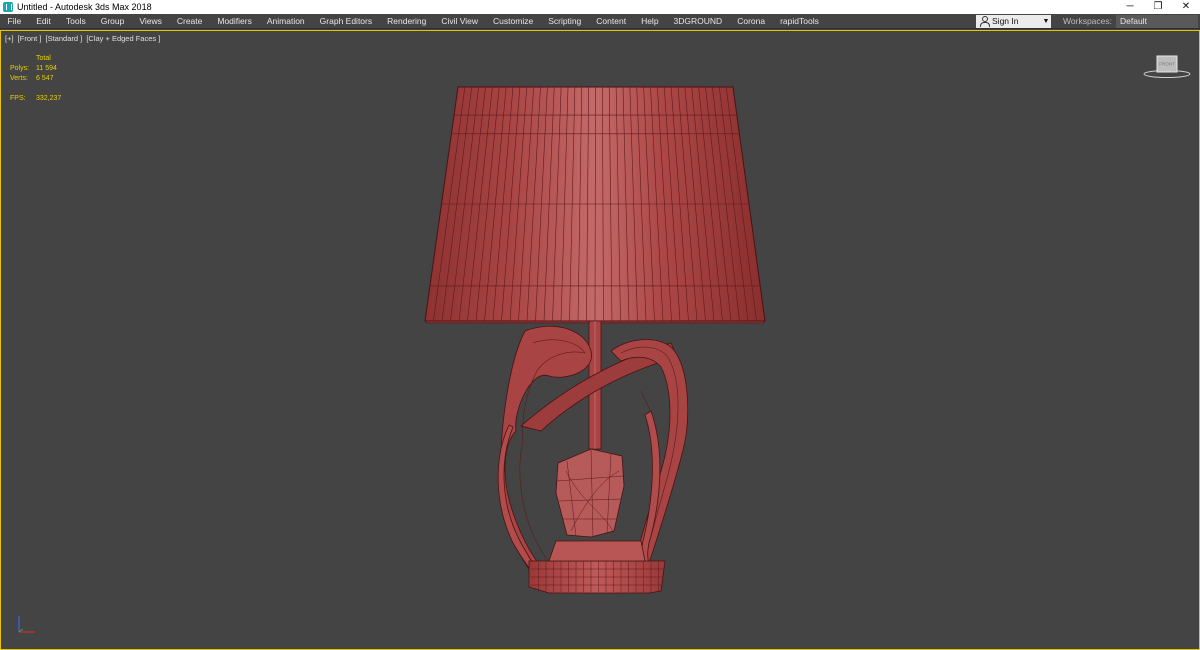  What do you see at coordinates (800, 21) in the screenshot?
I see `menu-rapidtools: rapidTools` at bounding box center [800, 21].